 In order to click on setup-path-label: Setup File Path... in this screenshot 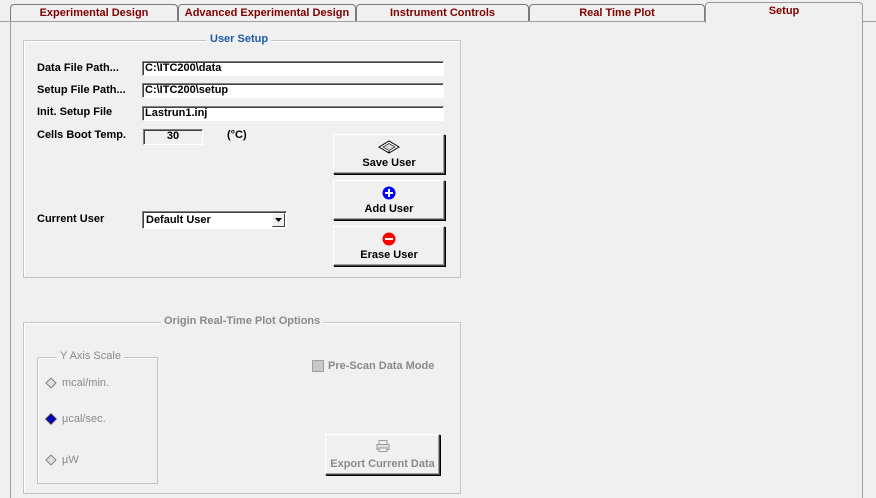, I will do `click(81, 90)`.